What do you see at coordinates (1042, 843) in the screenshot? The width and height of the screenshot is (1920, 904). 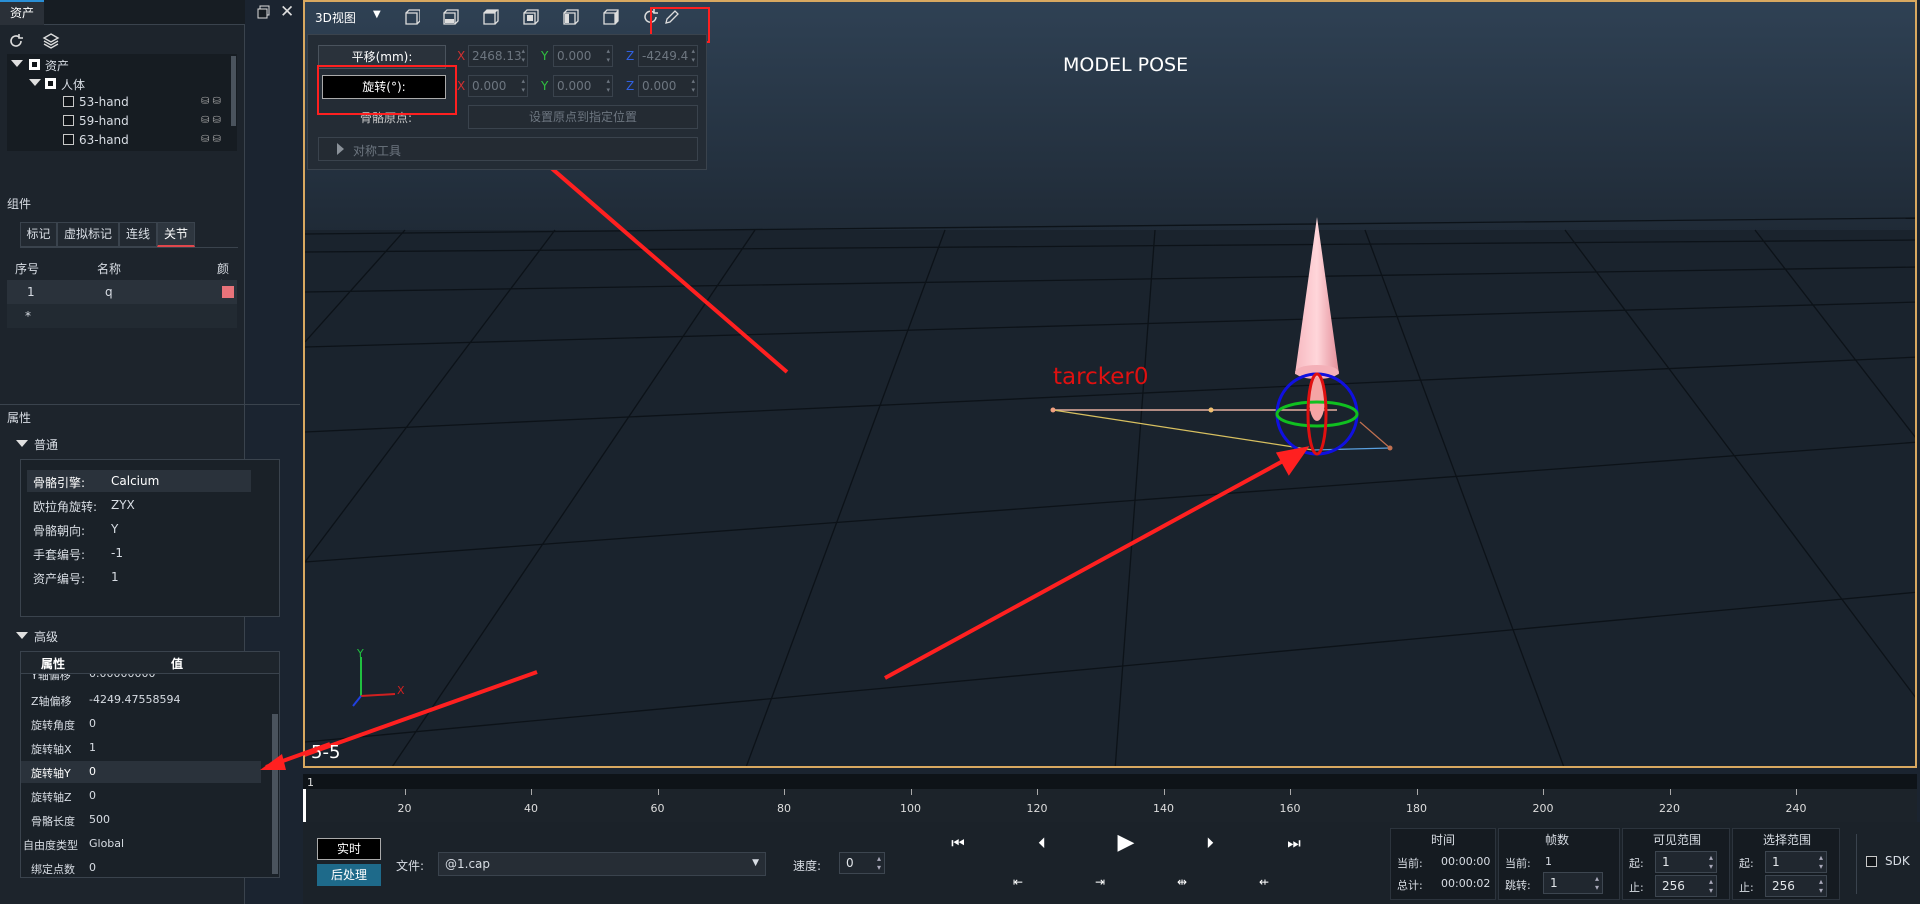 I see `step-back-icon: ⏴` at bounding box center [1042, 843].